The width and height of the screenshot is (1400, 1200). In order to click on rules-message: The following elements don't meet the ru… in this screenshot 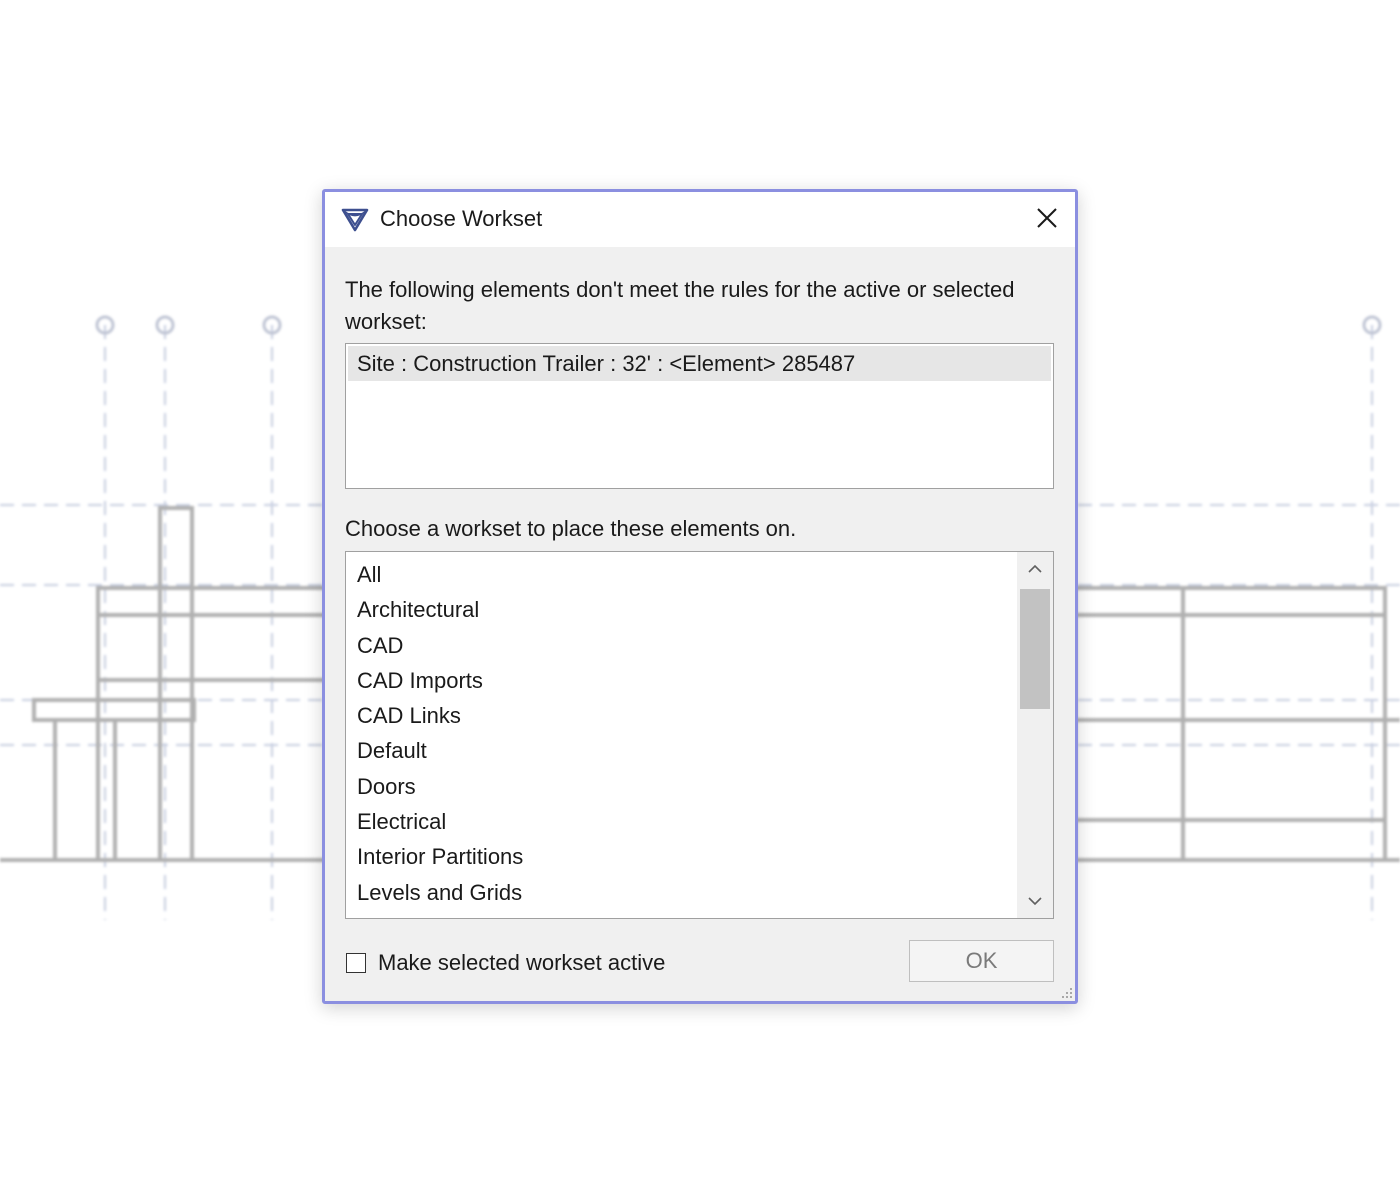, I will do `click(680, 305)`.